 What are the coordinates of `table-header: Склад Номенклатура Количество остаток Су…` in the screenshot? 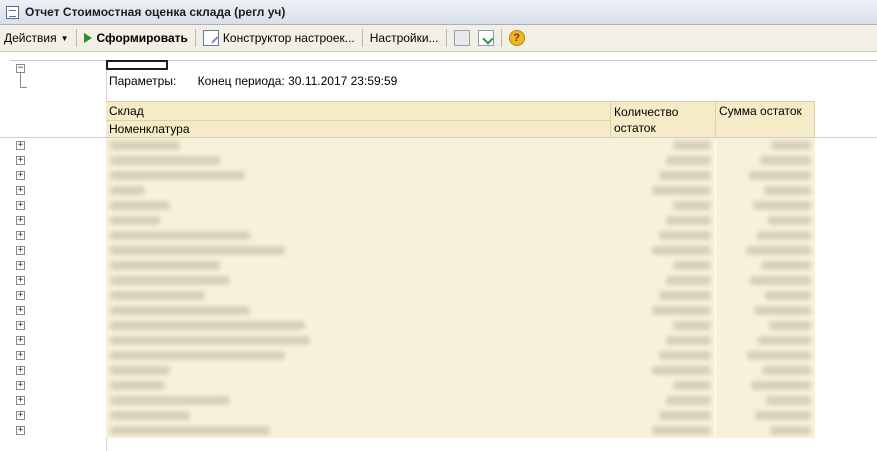 It's located at (460, 119).